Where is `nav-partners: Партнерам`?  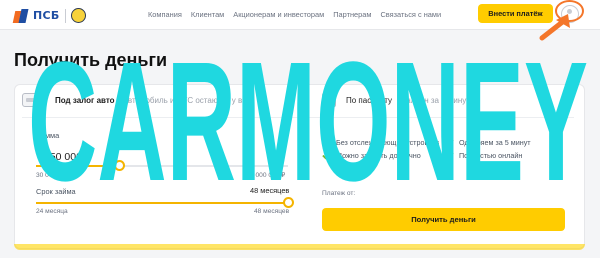 nav-partners: Партнерам is located at coordinates (352, 14).